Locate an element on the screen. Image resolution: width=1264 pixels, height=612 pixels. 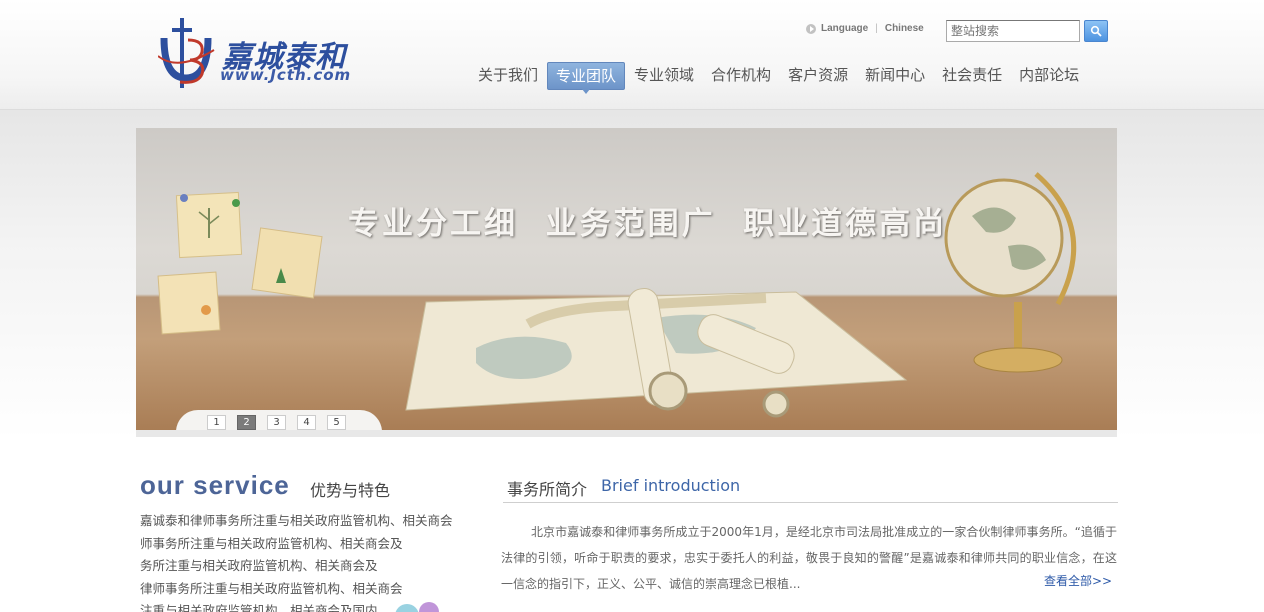
nav-item-forum: 内部论坛 is located at coordinates (1049, 76).